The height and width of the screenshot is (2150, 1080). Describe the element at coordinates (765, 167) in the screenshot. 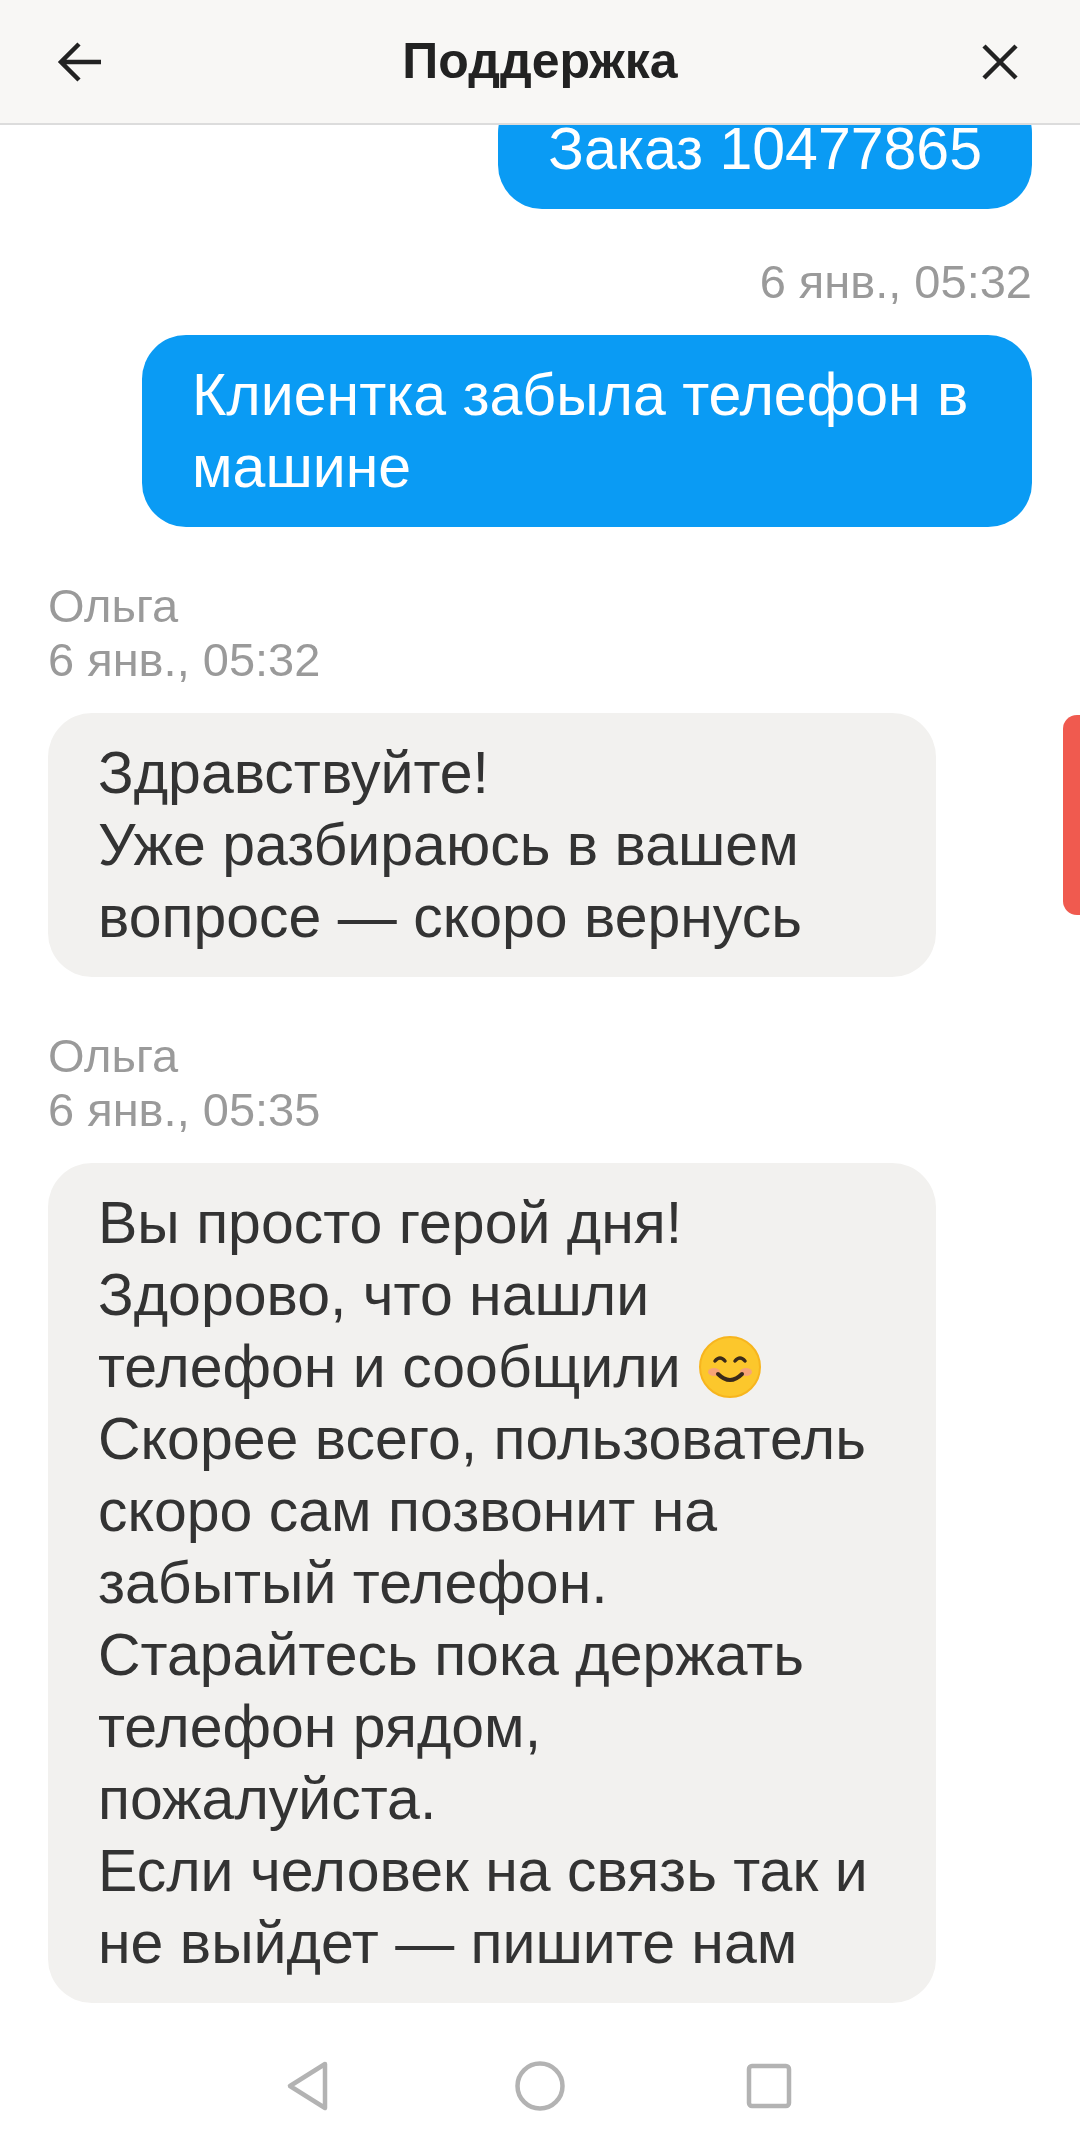

I see `message-bubble: Заказ 10477865` at that location.